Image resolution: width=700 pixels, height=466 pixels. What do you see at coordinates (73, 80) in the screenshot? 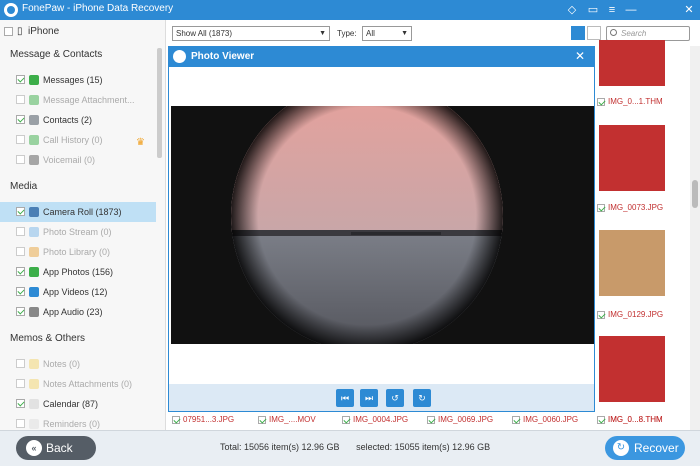
I see `sidebar-item-label: Messages (15)` at bounding box center [73, 80].